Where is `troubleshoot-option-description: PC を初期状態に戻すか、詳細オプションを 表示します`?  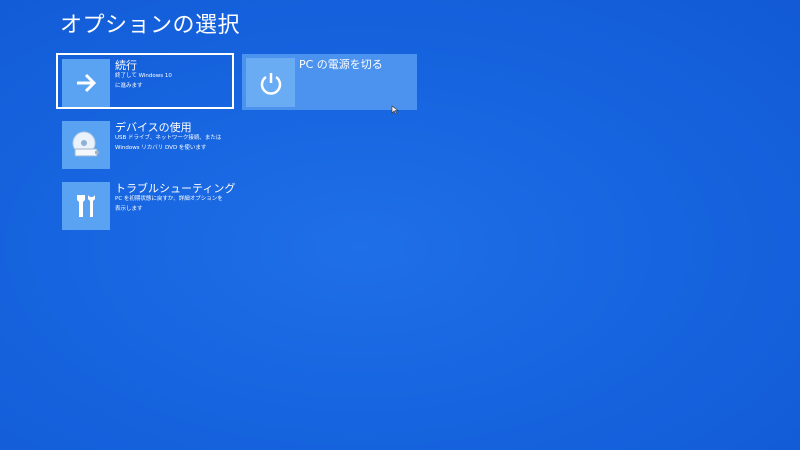
troubleshoot-option-description: PC を初期状態に戻すか、詳細オプションを 表示します is located at coordinates (169, 204).